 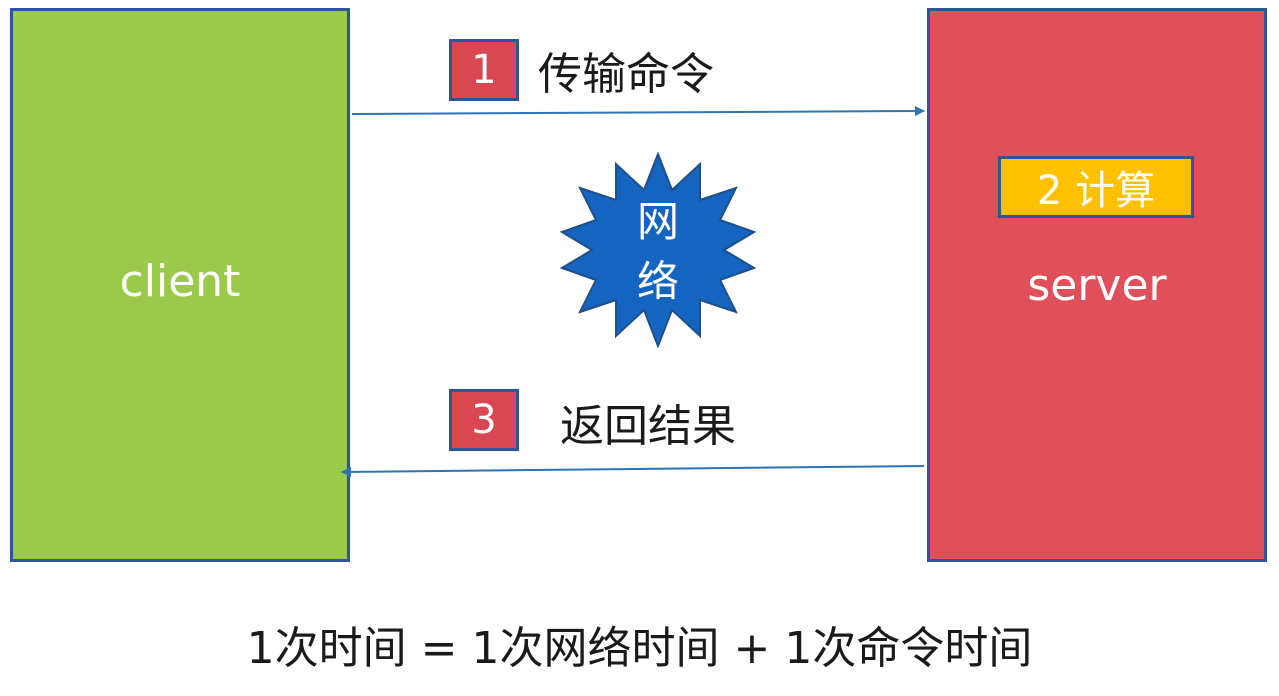 What do you see at coordinates (180, 281) in the screenshot?
I see `client-label: client` at bounding box center [180, 281].